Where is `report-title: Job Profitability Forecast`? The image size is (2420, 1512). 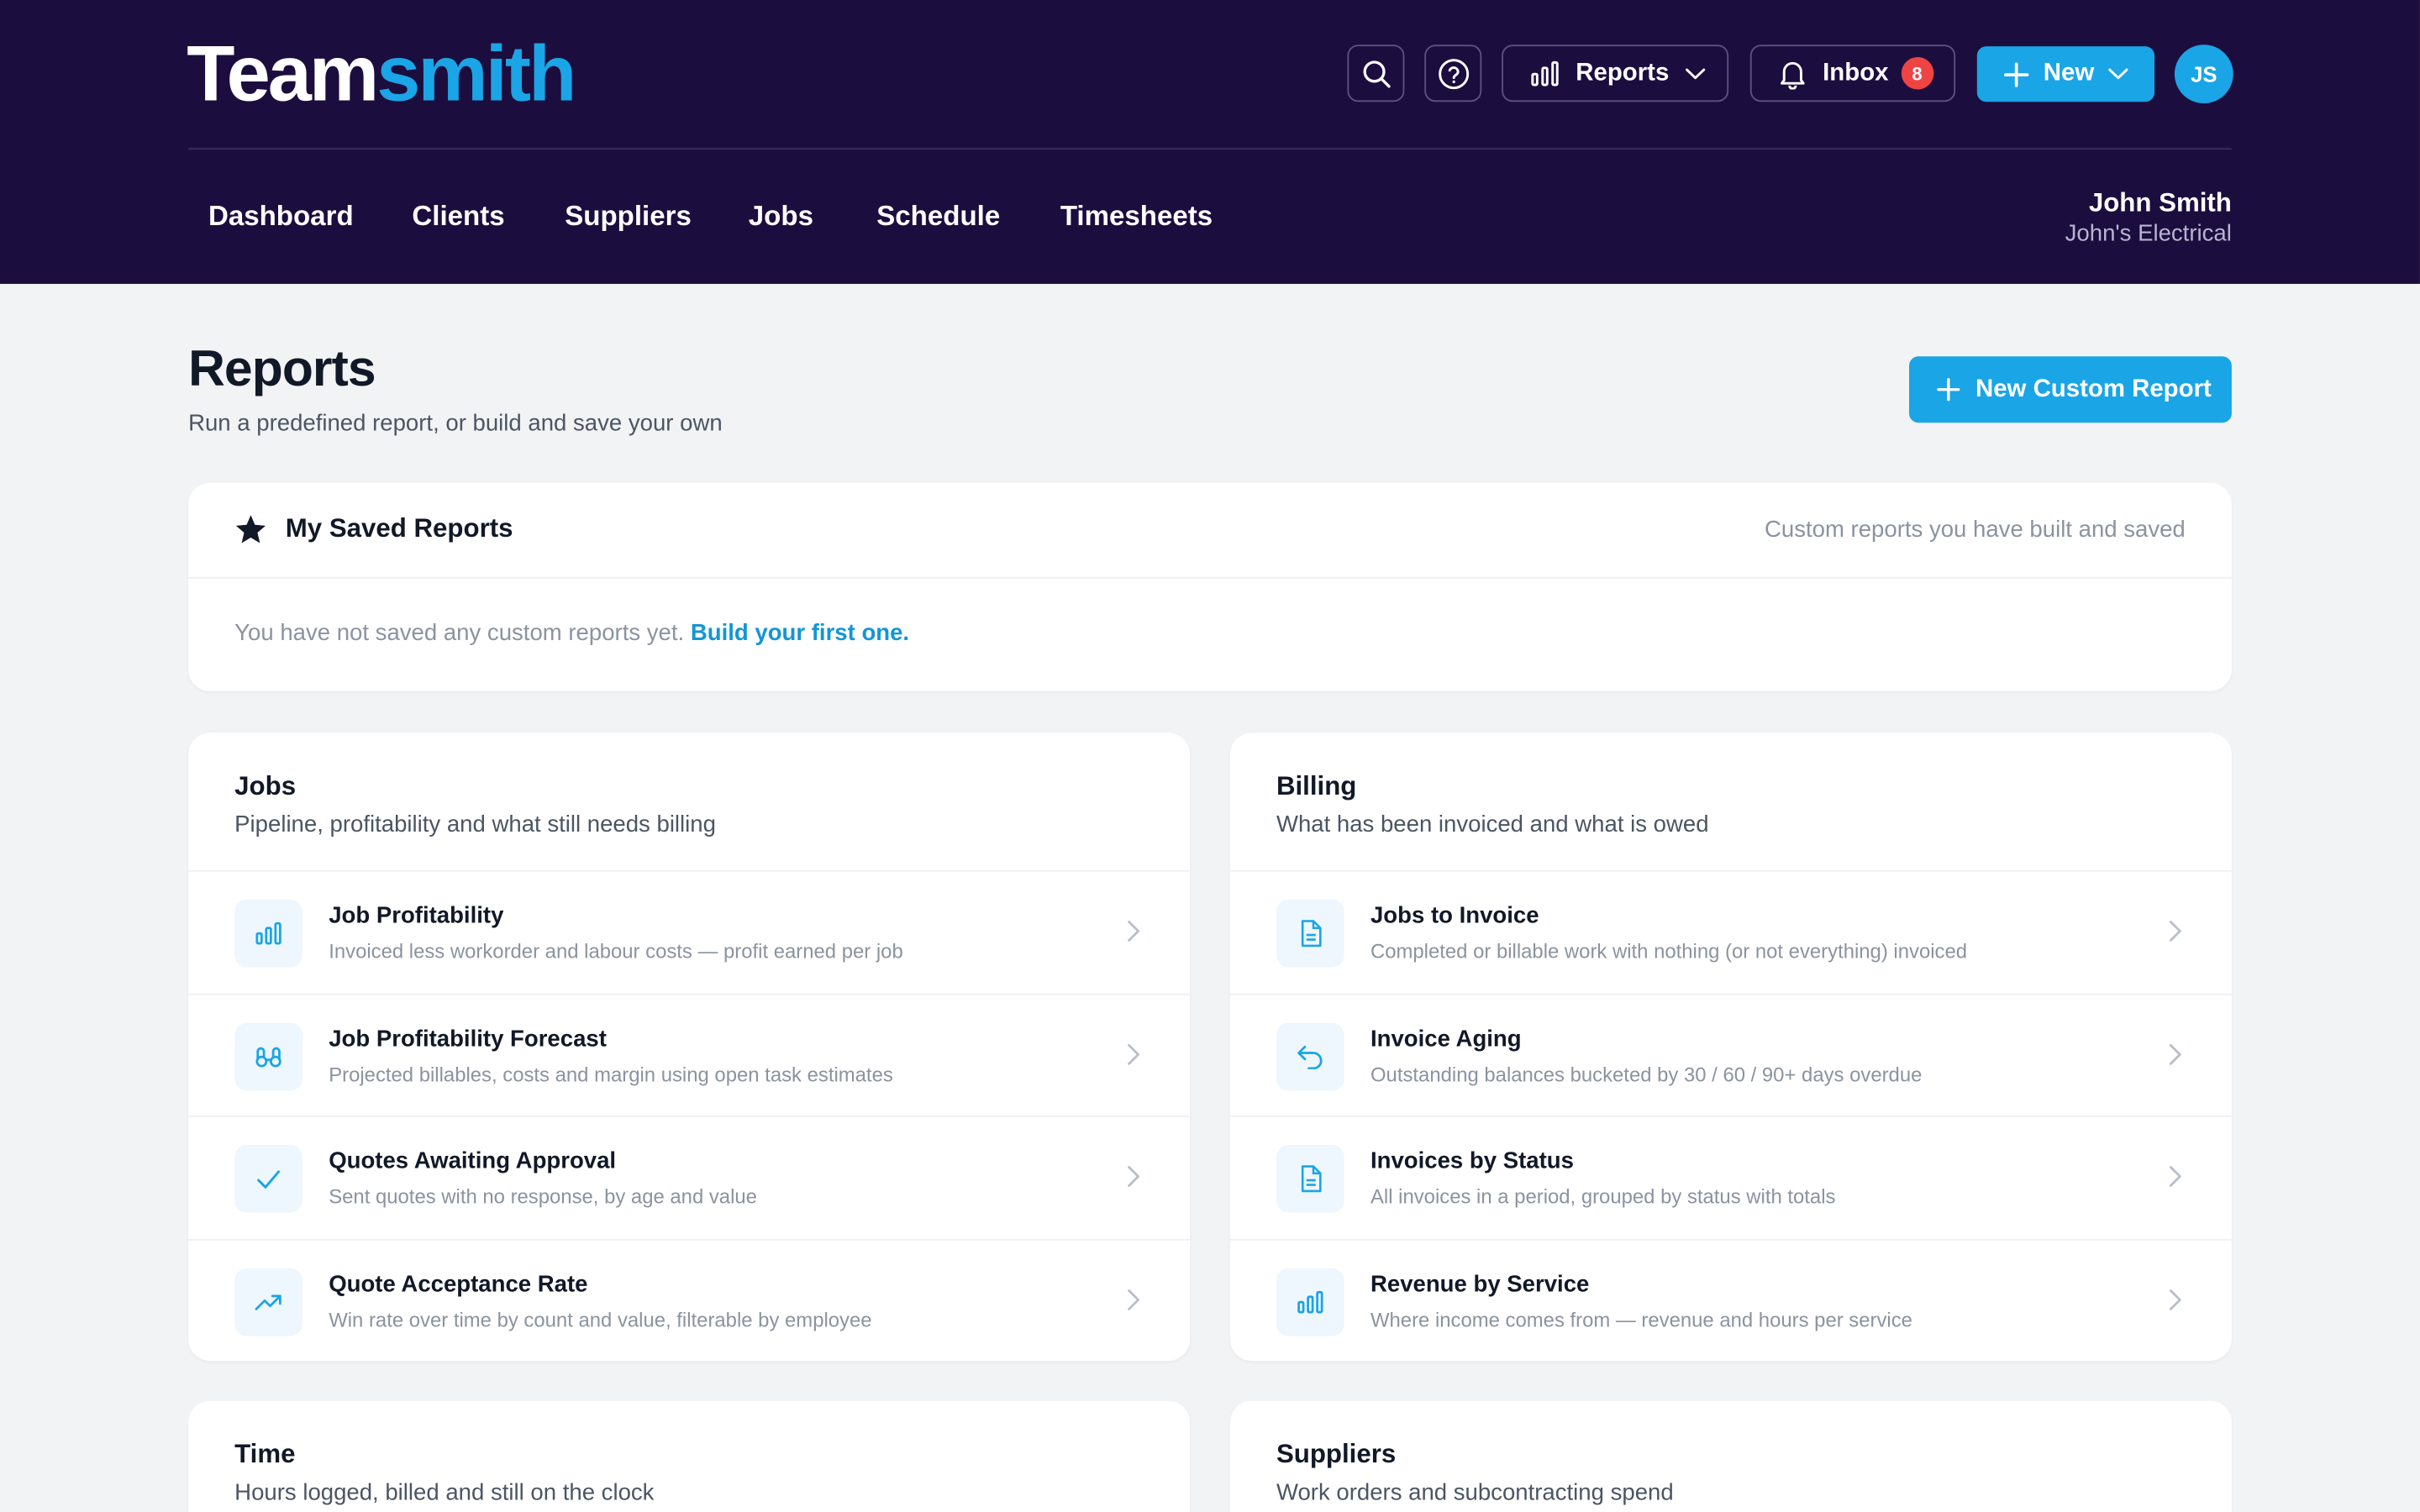 report-title: Job Profitability Forecast is located at coordinates (468, 1038).